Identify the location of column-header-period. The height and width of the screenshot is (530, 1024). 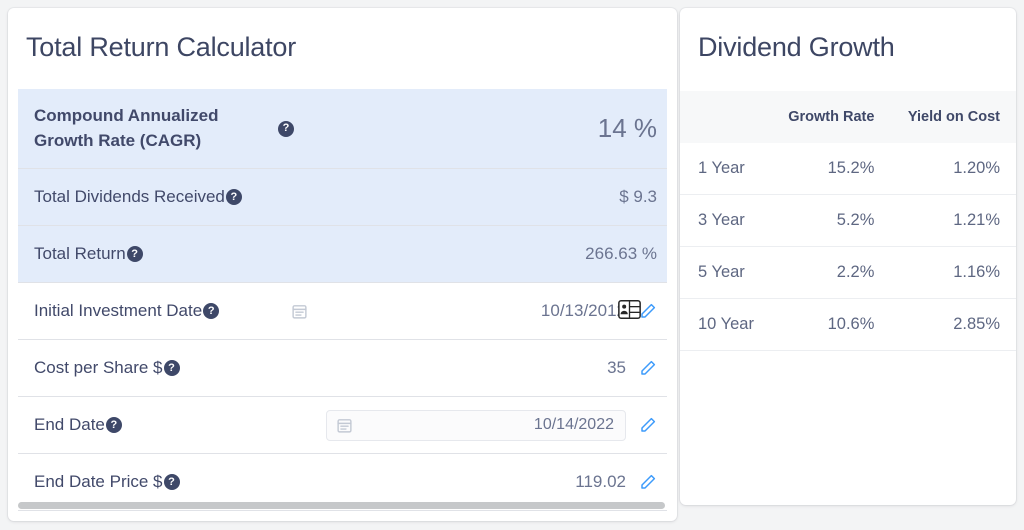
(723, 117).